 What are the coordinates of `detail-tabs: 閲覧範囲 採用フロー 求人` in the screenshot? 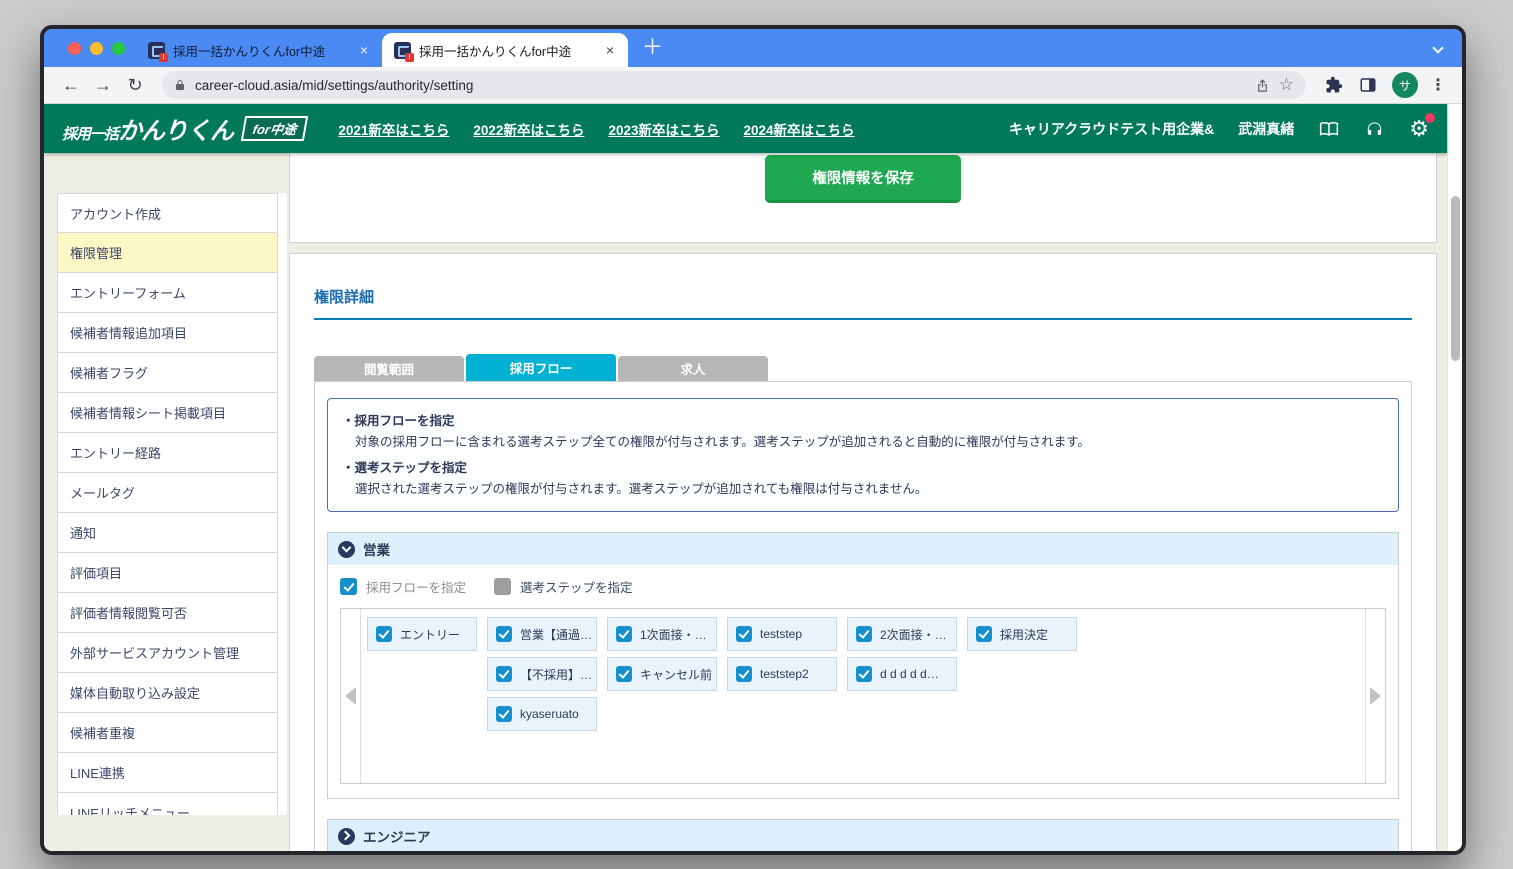 It's located at (863, 367).